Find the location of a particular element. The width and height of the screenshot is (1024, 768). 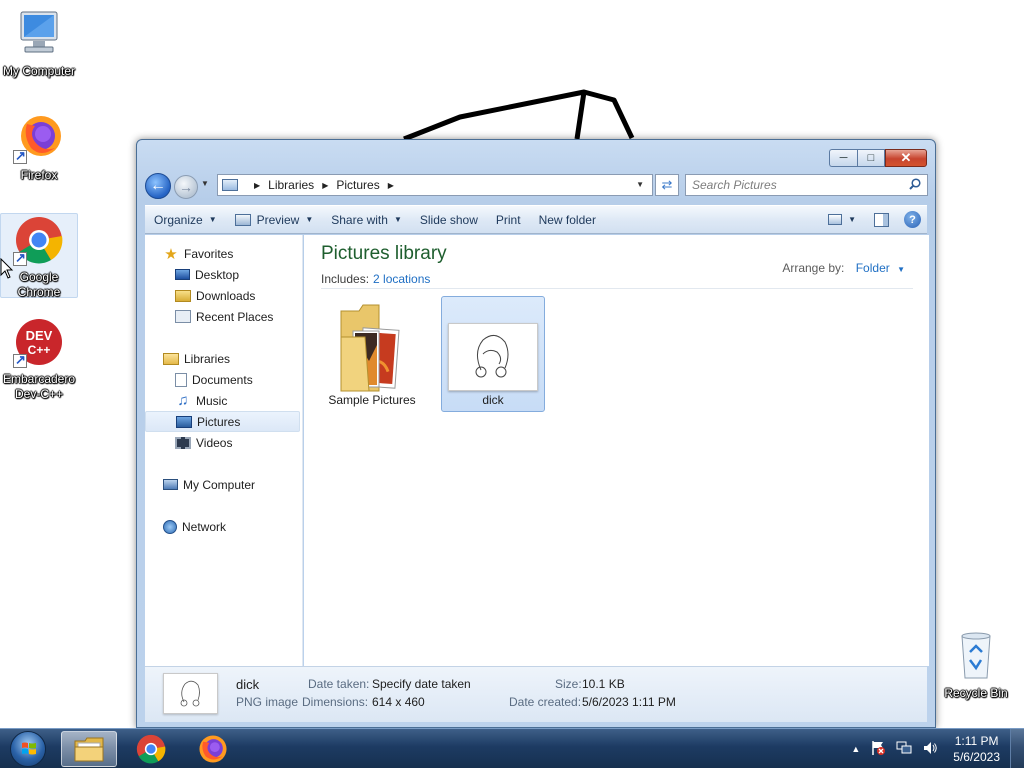

mouse-cursor-icon is located at coordinates (7, 268).